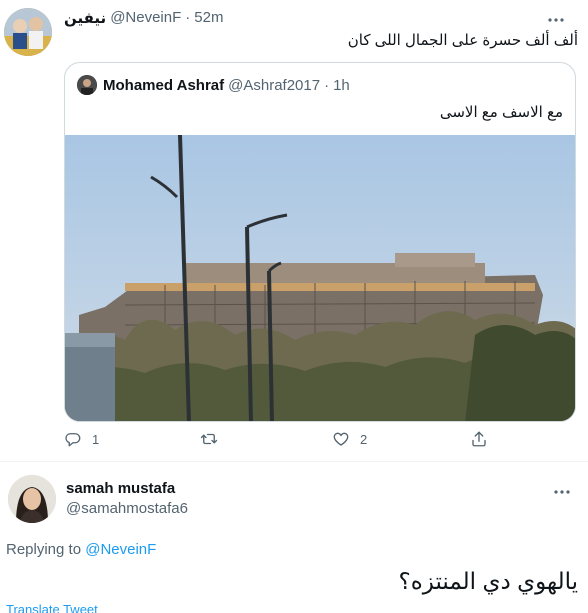 Image resolution: width=588 pixels, height=613 pixels. What do you see at coordinates (284, 441) in the screenshot?
I see `tweet-actions: 1 2` at bounding box center [284, 441].